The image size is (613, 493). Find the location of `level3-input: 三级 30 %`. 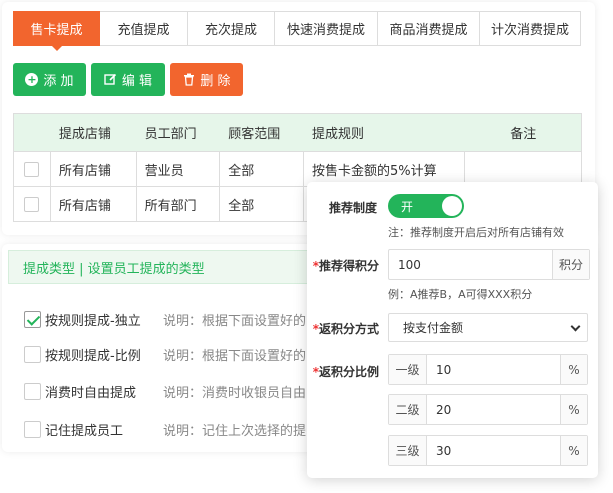

level3-input: 三级 30 % is located at coordinates (488, 450).